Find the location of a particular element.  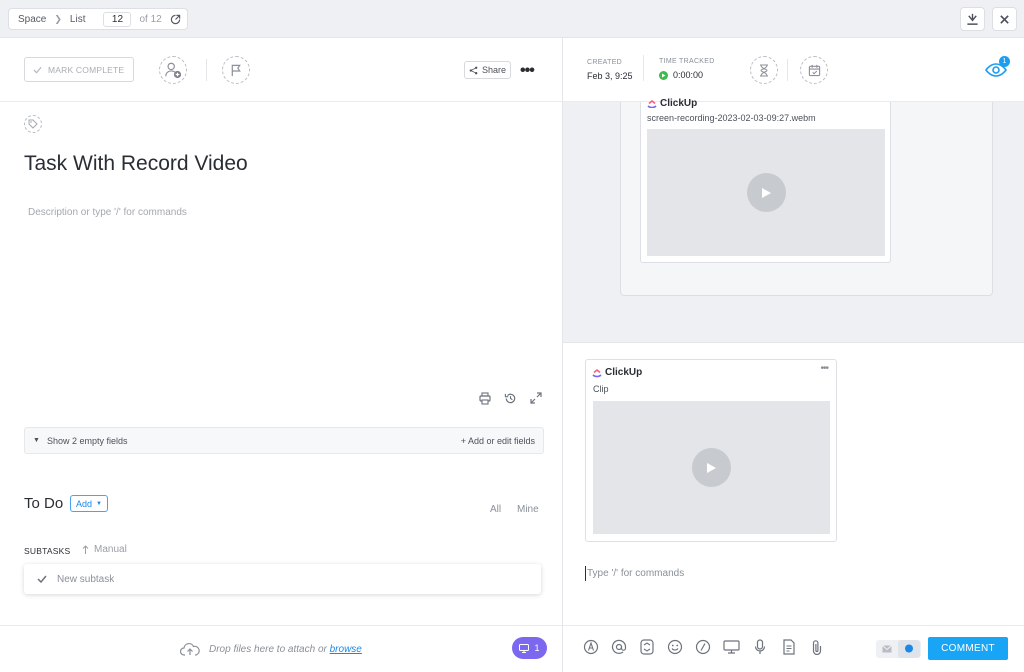

print-icon is located at coordinates (485, 398).